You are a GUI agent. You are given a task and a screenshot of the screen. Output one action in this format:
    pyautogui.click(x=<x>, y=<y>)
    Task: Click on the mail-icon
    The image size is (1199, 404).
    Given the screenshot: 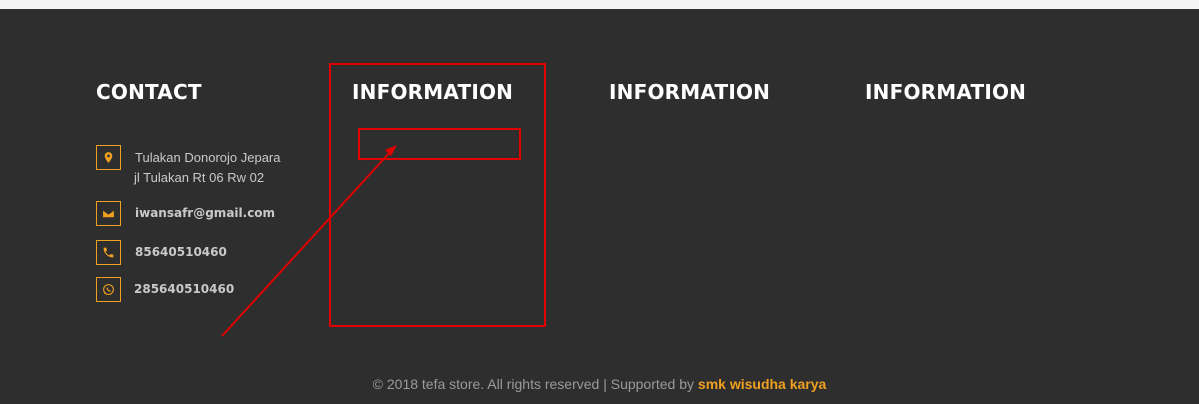 What is the action you would take?
    pyautogui.click(x=108, y=213)
    